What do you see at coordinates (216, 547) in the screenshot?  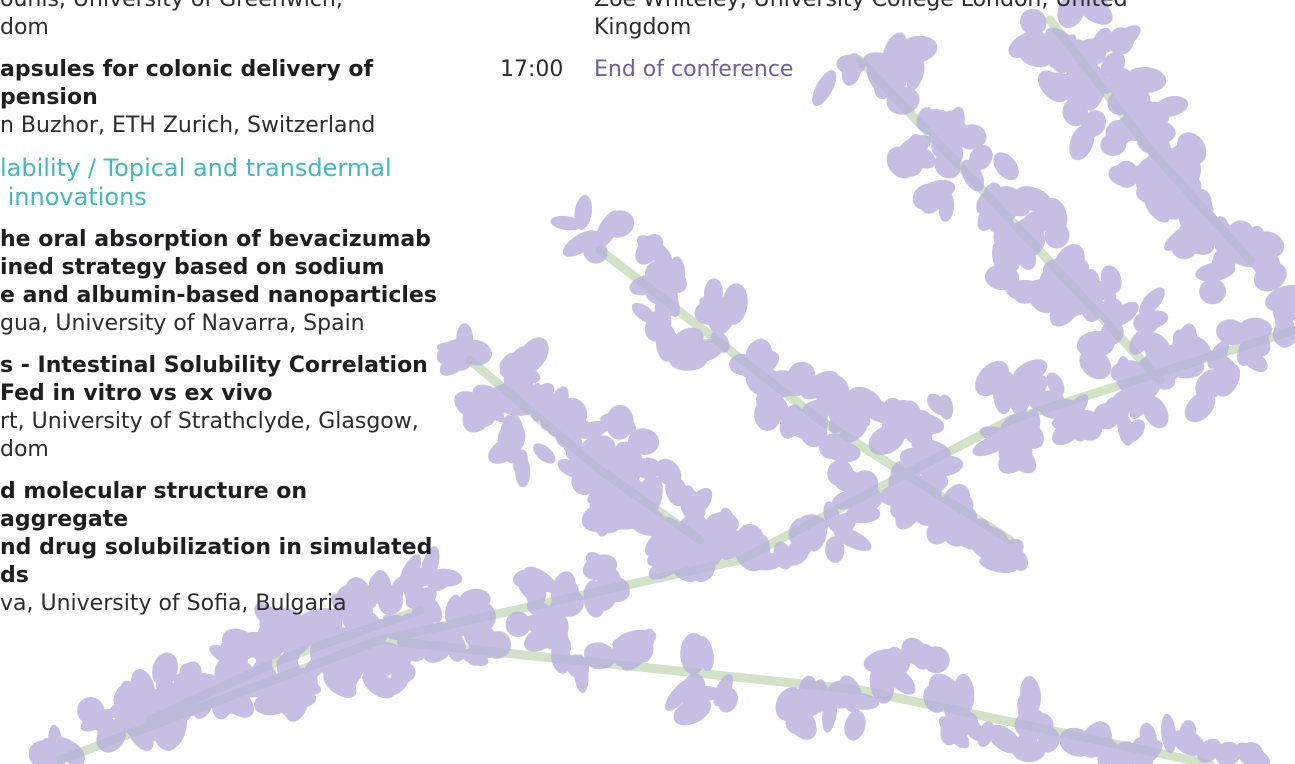 I see `talk-title-line: nd drug solubilization in simulated` at bounding box center [216, 547].